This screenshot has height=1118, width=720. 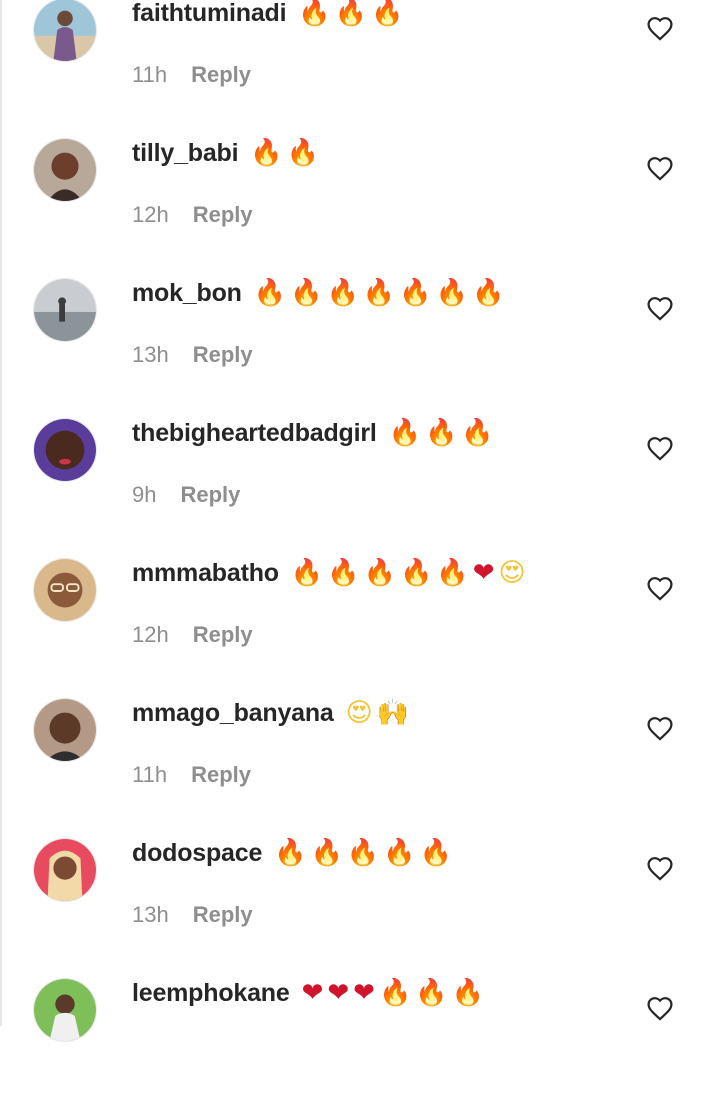 I want to click on comment-line: mmmabatho 🔥🔥🔥🔥🔥❤😍, so click(x=331, y=573).